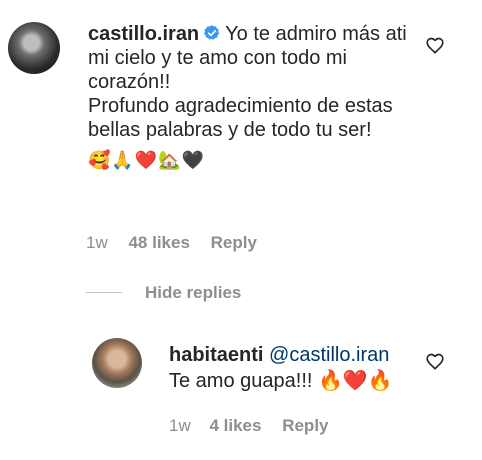 The image size is (482, 460). Describe the element at coordinates (329, 355) in the screenshot. I see `mention-link: @castillo.iran` at that location.